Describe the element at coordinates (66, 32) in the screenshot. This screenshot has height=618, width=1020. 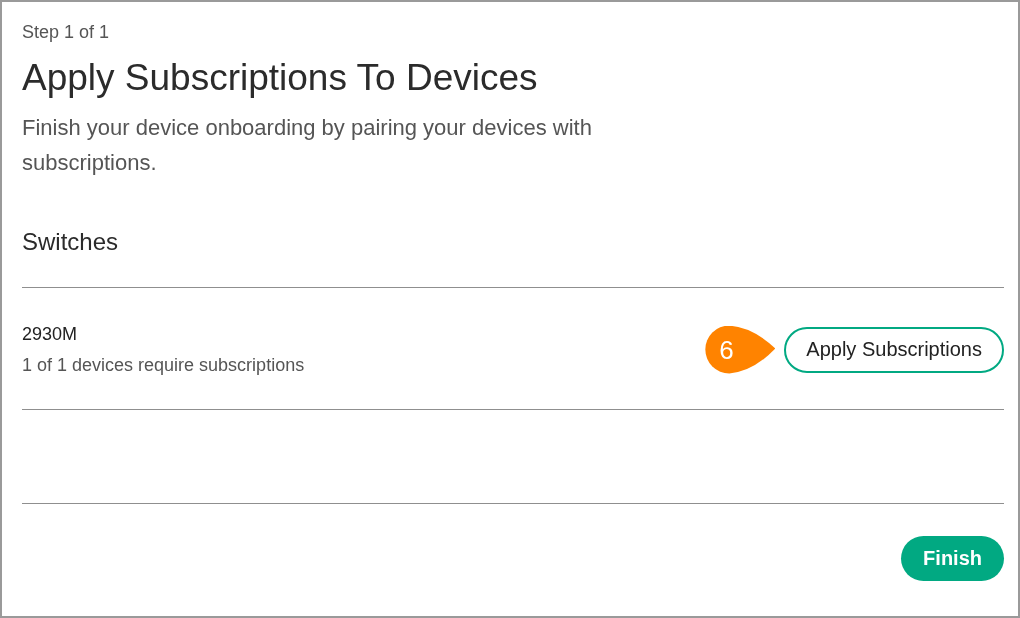
I see `step-label: Step 1 of 1` at that location.